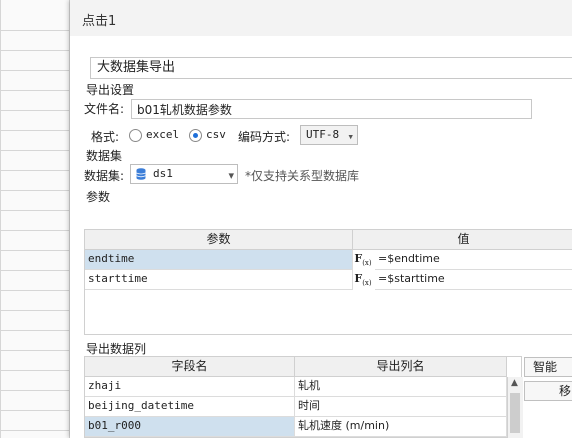  Describe the element at coordinates (110, 90) in the screenshot. I see `export-settings-title: 导出设置` at that location.